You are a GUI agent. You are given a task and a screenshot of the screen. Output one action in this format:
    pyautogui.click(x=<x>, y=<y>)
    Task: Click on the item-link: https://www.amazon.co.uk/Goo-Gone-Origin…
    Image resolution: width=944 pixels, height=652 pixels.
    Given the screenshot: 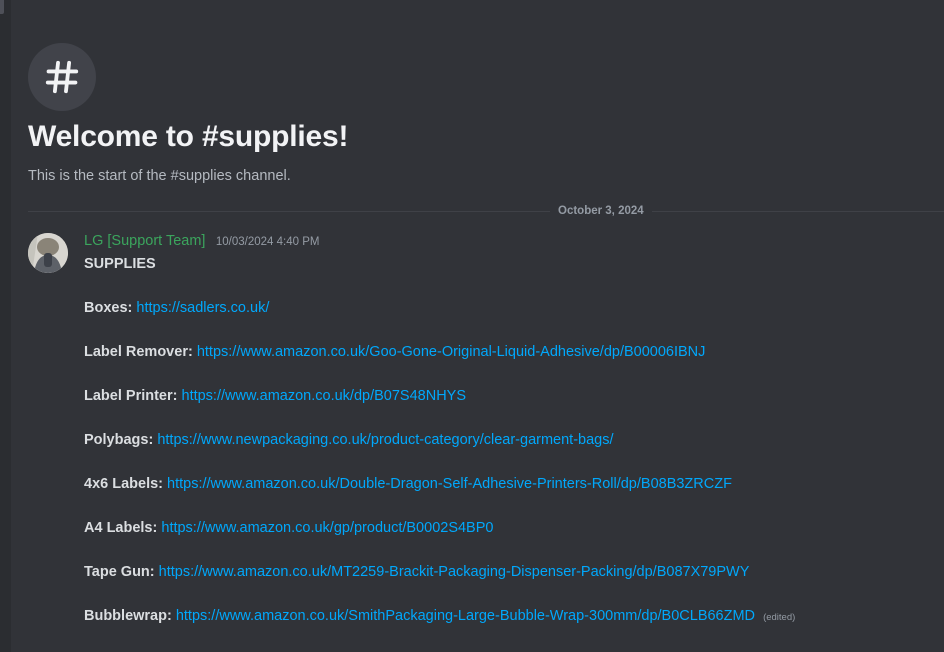 What is the action you would take?
    pyautogui.click(x=451, y=352)
    